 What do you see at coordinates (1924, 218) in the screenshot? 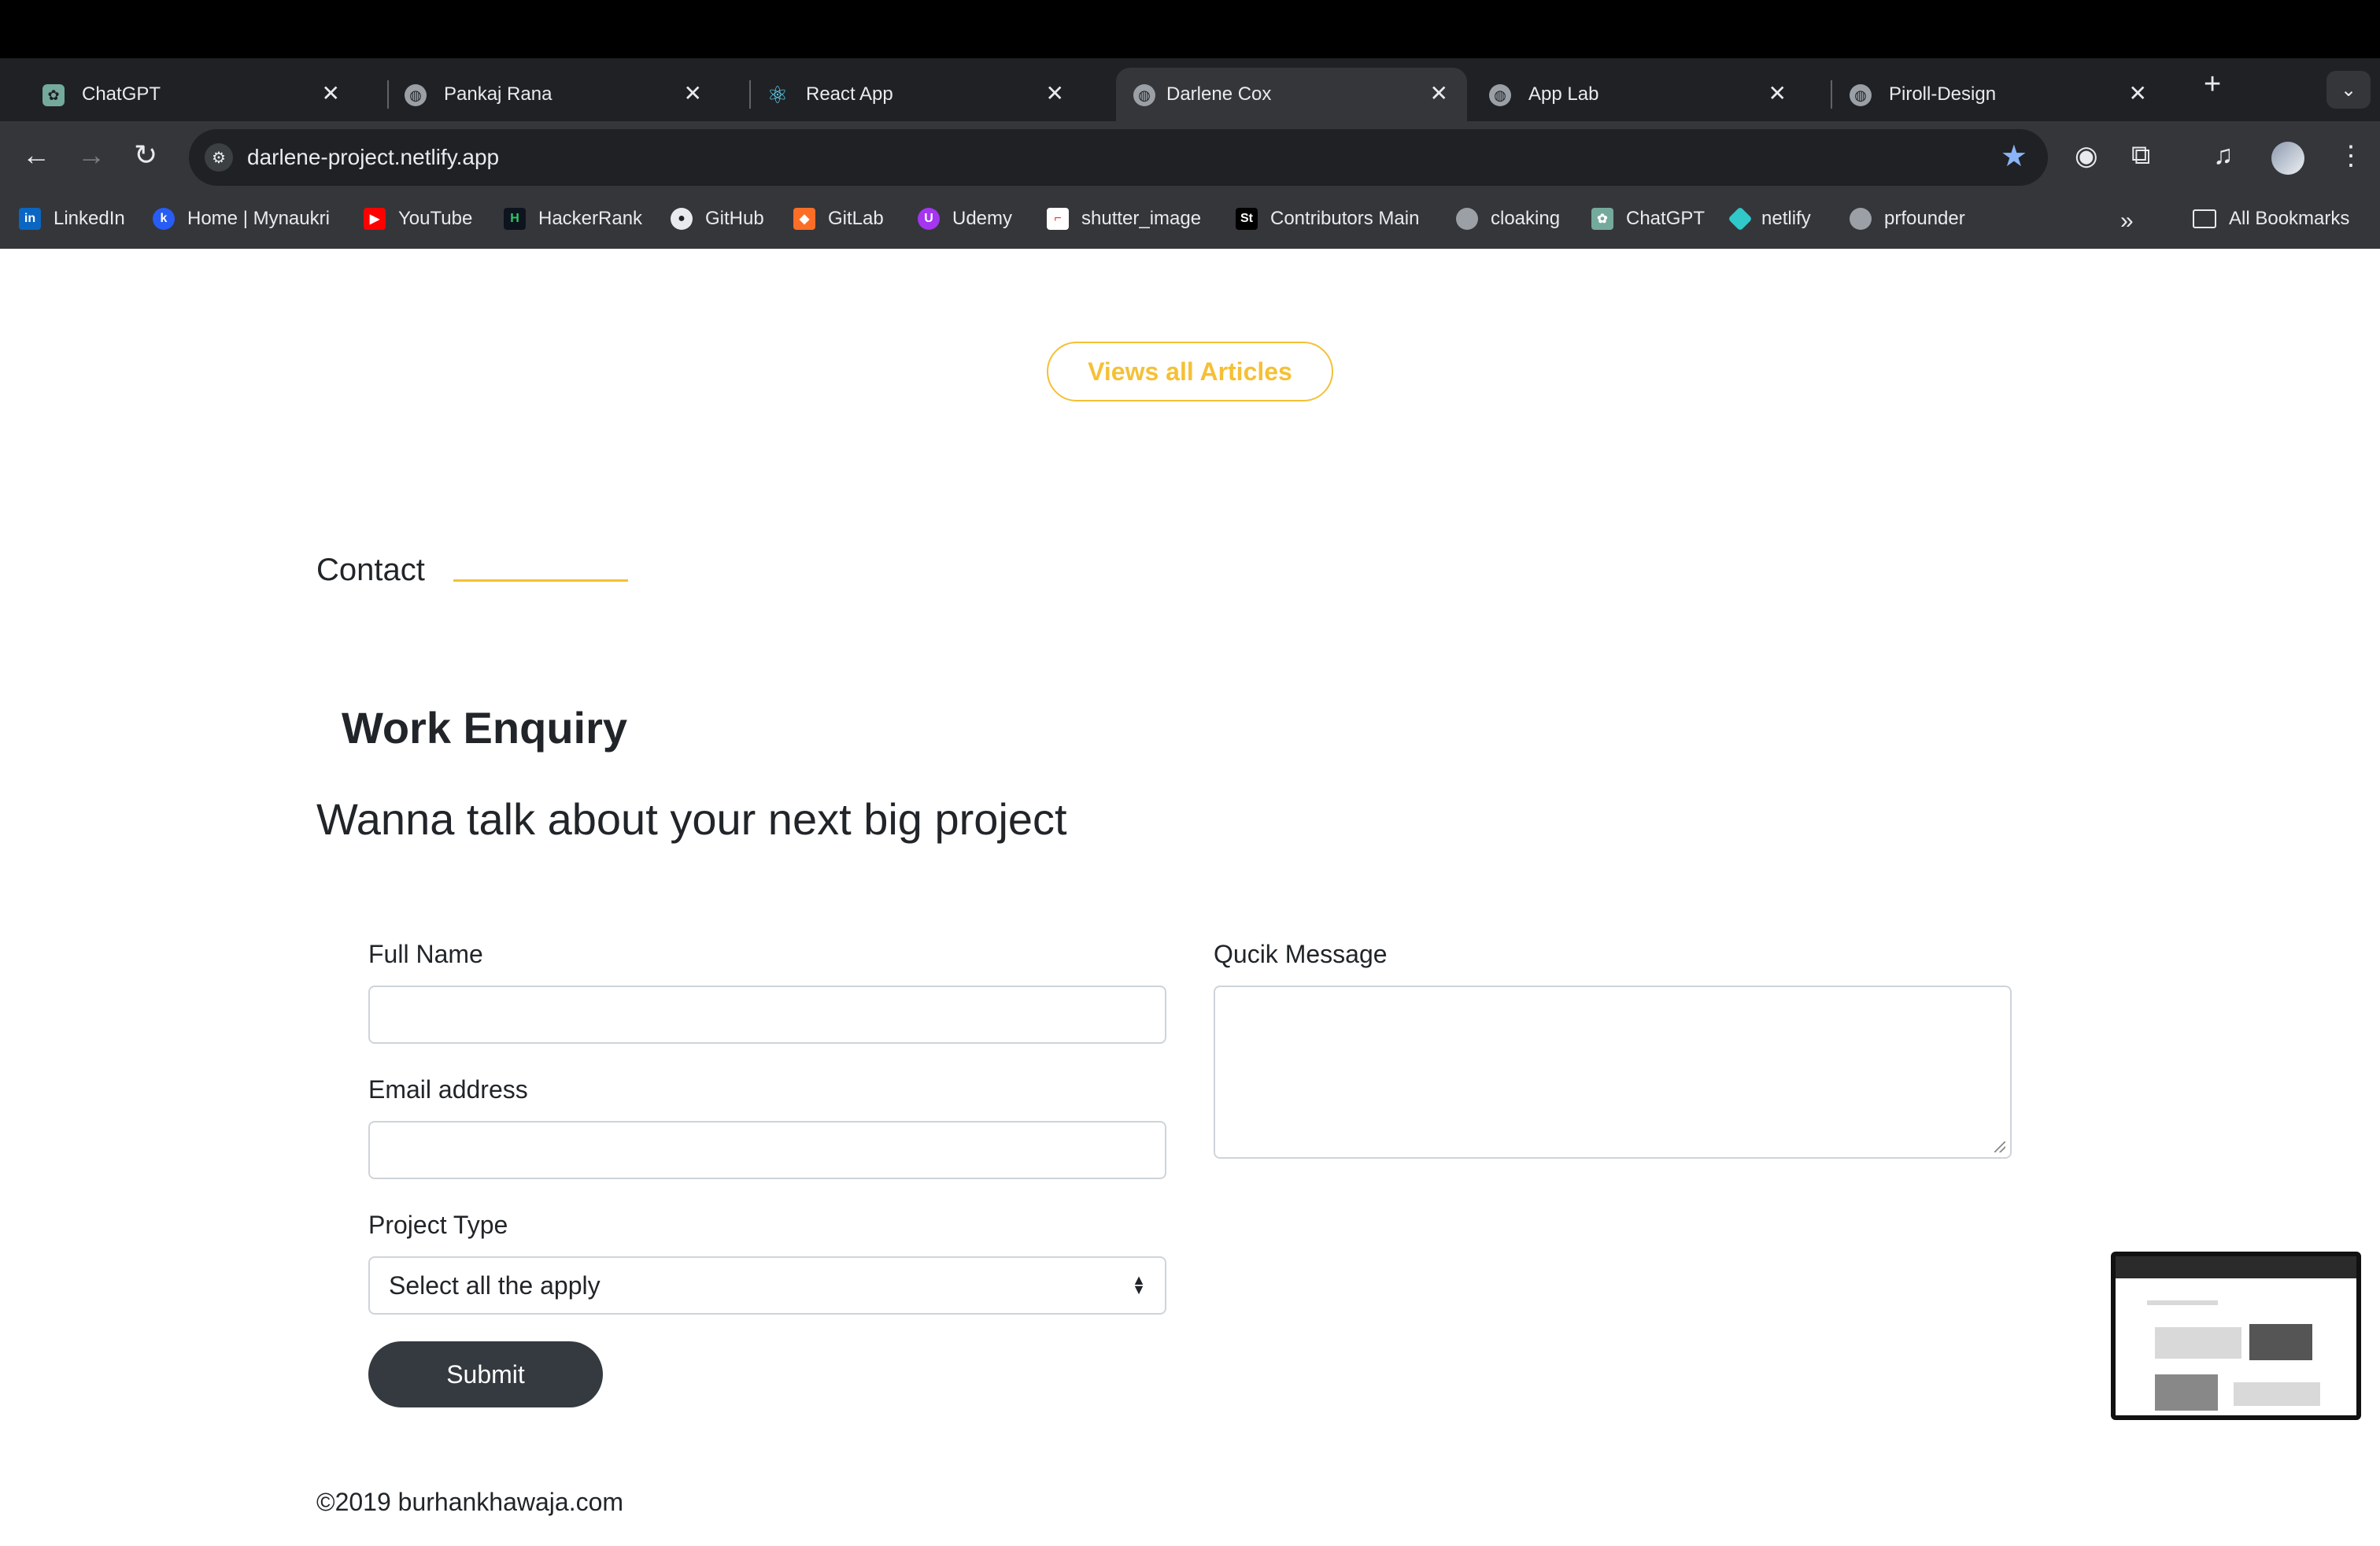
I see `bookmark-label: prfounder` at bounding box center [1924, 218].